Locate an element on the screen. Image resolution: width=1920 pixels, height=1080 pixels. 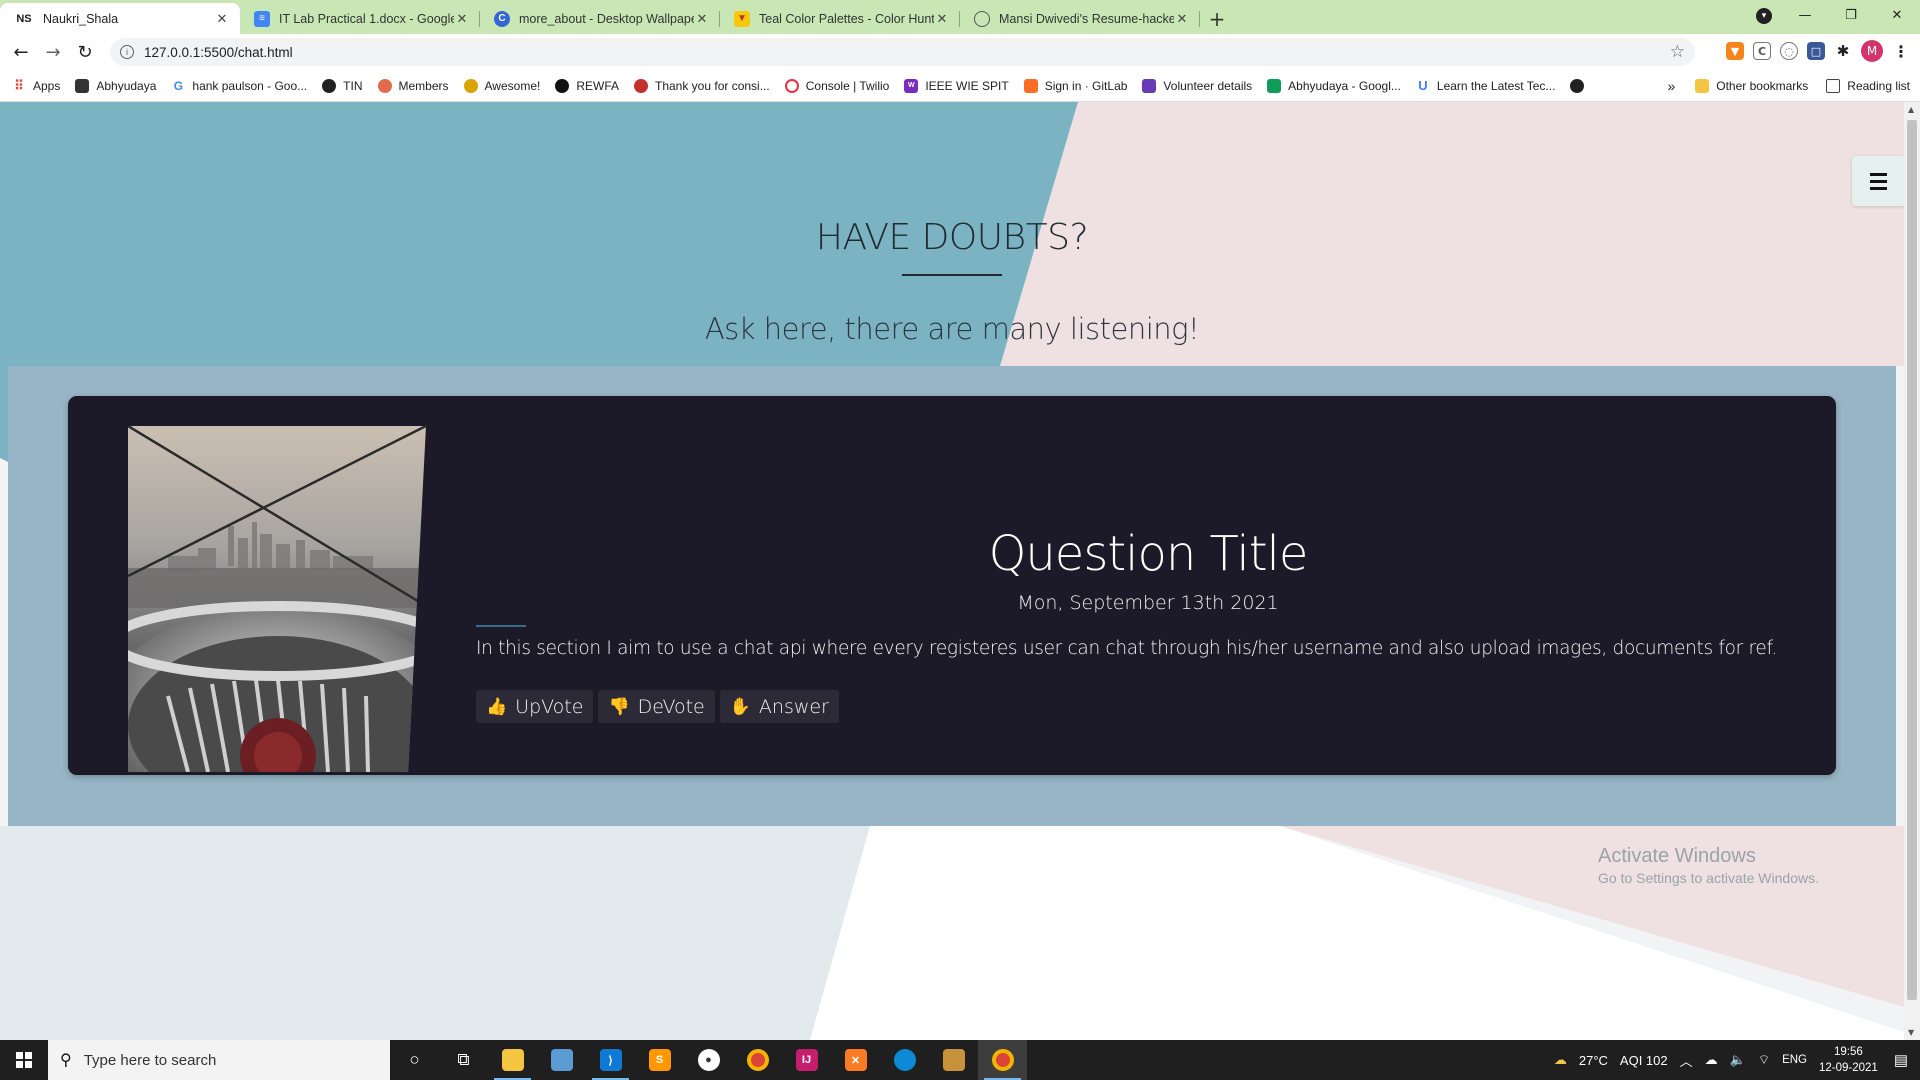
scroll-up-arrow-icon: ▲ is located at coordinates (1911, 109).